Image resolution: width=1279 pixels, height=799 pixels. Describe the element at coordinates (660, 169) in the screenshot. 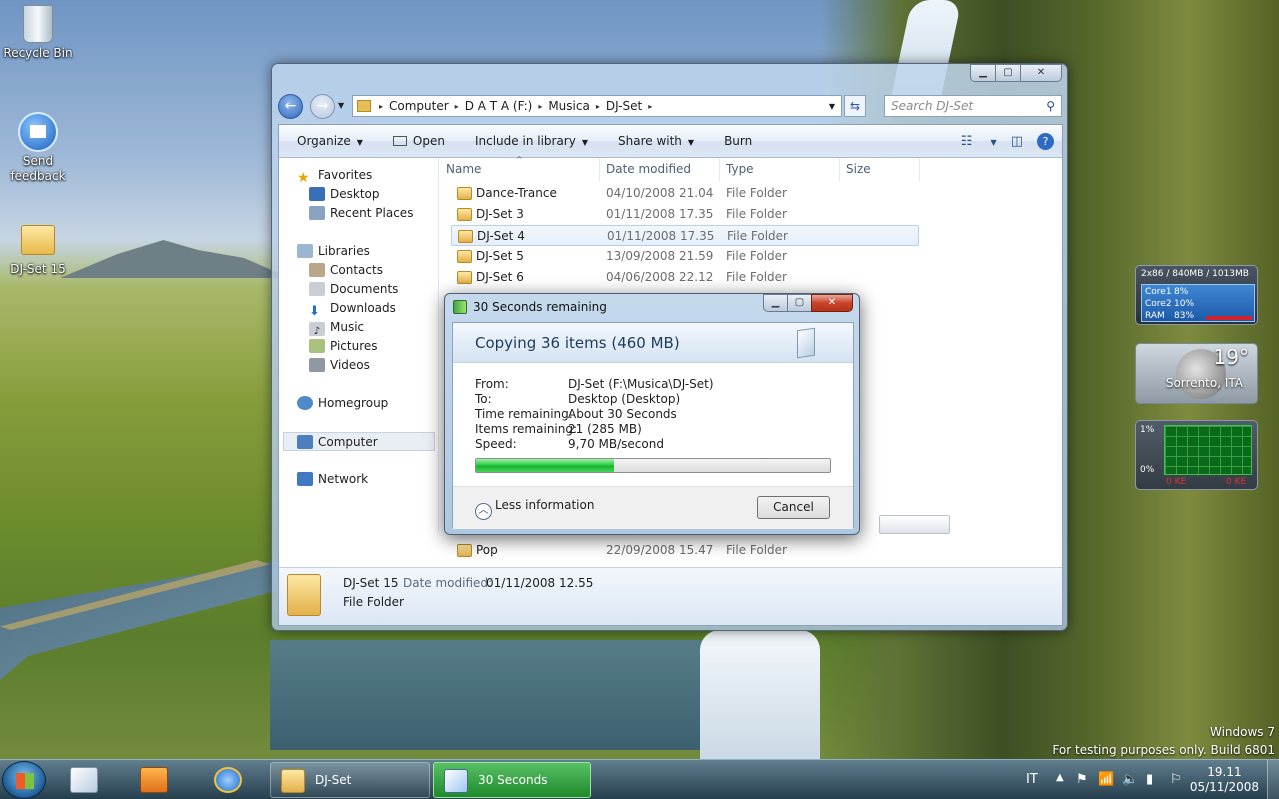

I see `column-header-date: Date modified` at that location.